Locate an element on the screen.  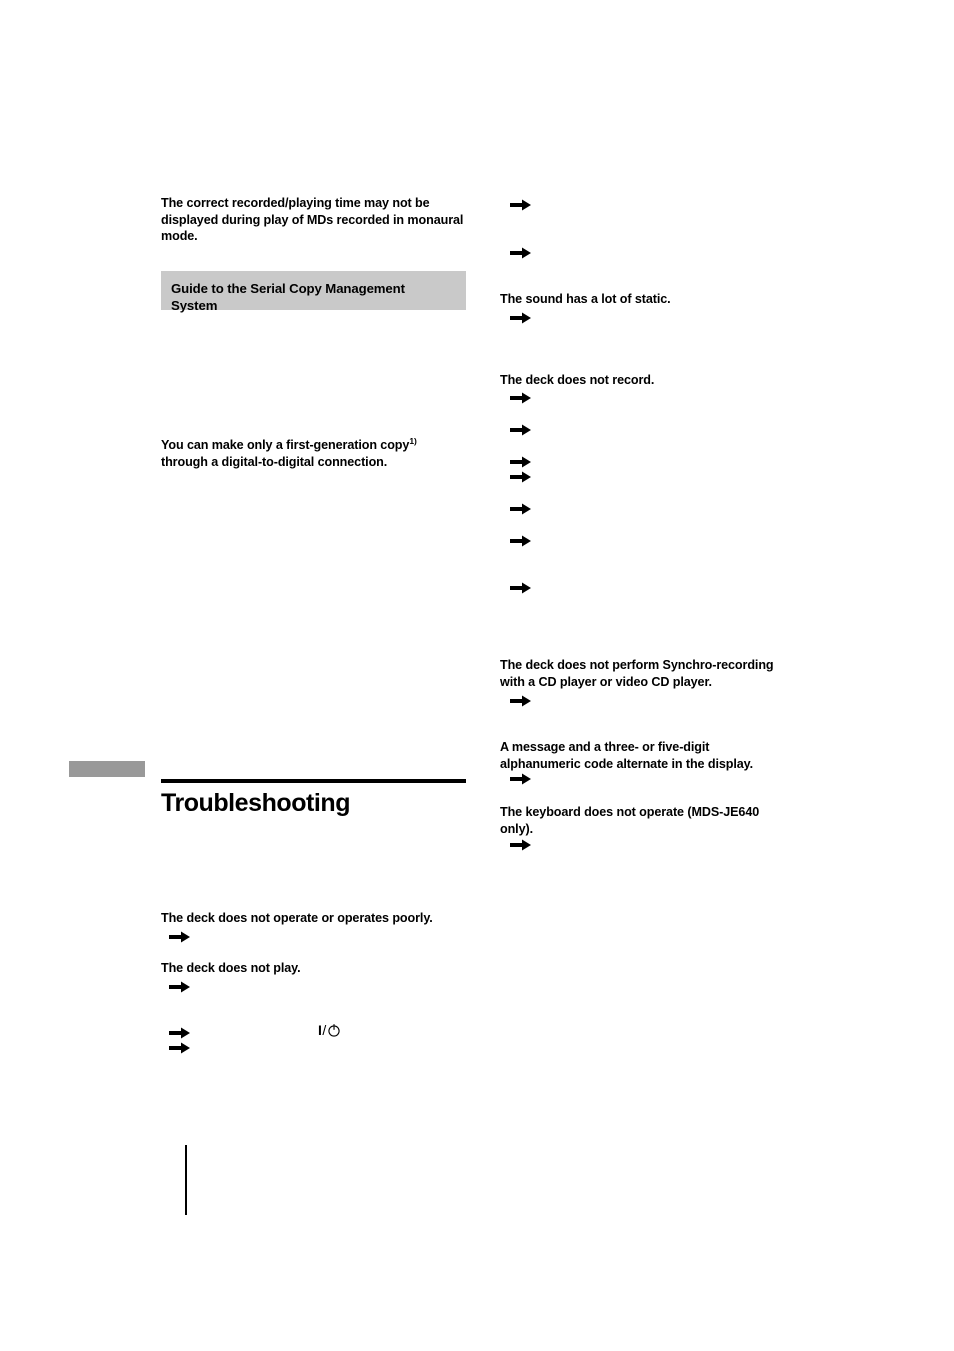
page-title: Troubleshooting is located at coordinates (256, 803).